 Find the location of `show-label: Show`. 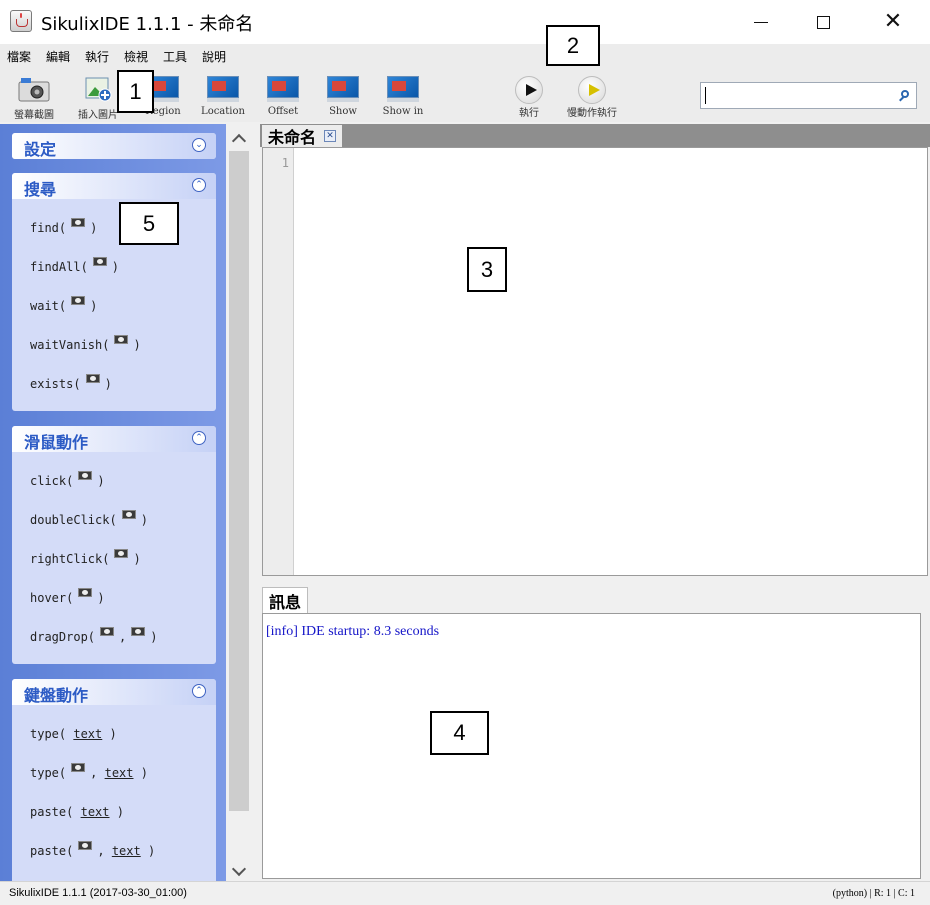

show-label: Show is located at coordinates (343, 111).